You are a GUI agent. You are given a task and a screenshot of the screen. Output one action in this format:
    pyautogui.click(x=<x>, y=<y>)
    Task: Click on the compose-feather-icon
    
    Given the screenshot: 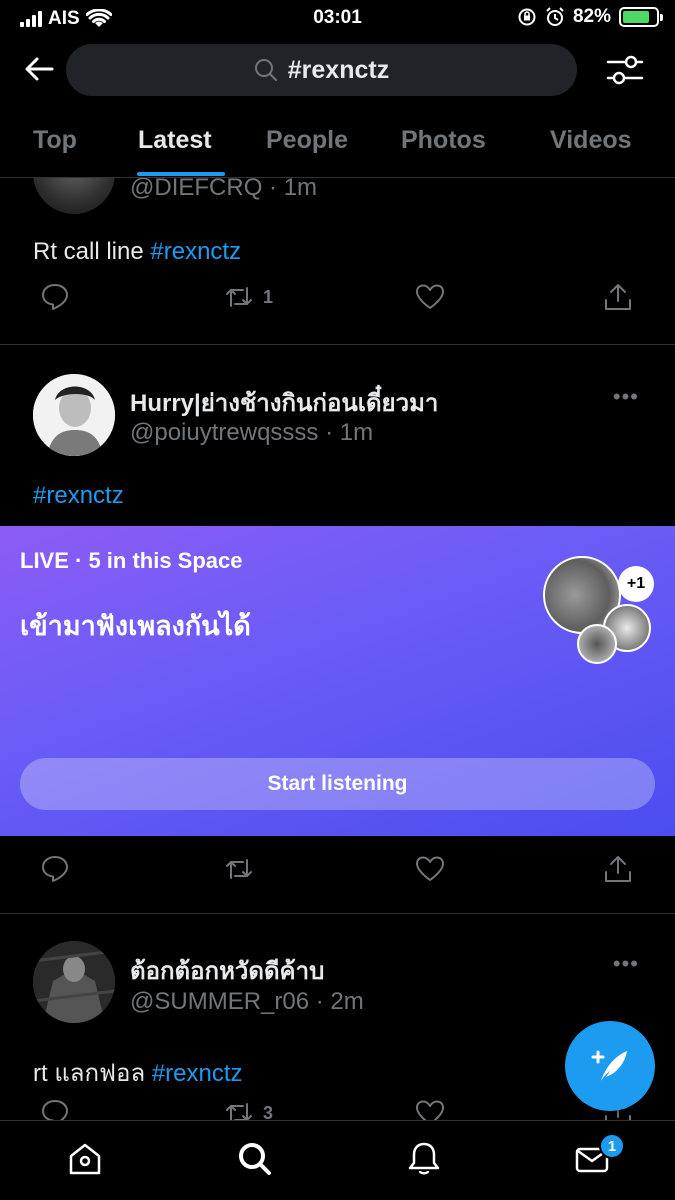 What is the action you would take?
    pyautogui.click(x=609, y=1065)
    